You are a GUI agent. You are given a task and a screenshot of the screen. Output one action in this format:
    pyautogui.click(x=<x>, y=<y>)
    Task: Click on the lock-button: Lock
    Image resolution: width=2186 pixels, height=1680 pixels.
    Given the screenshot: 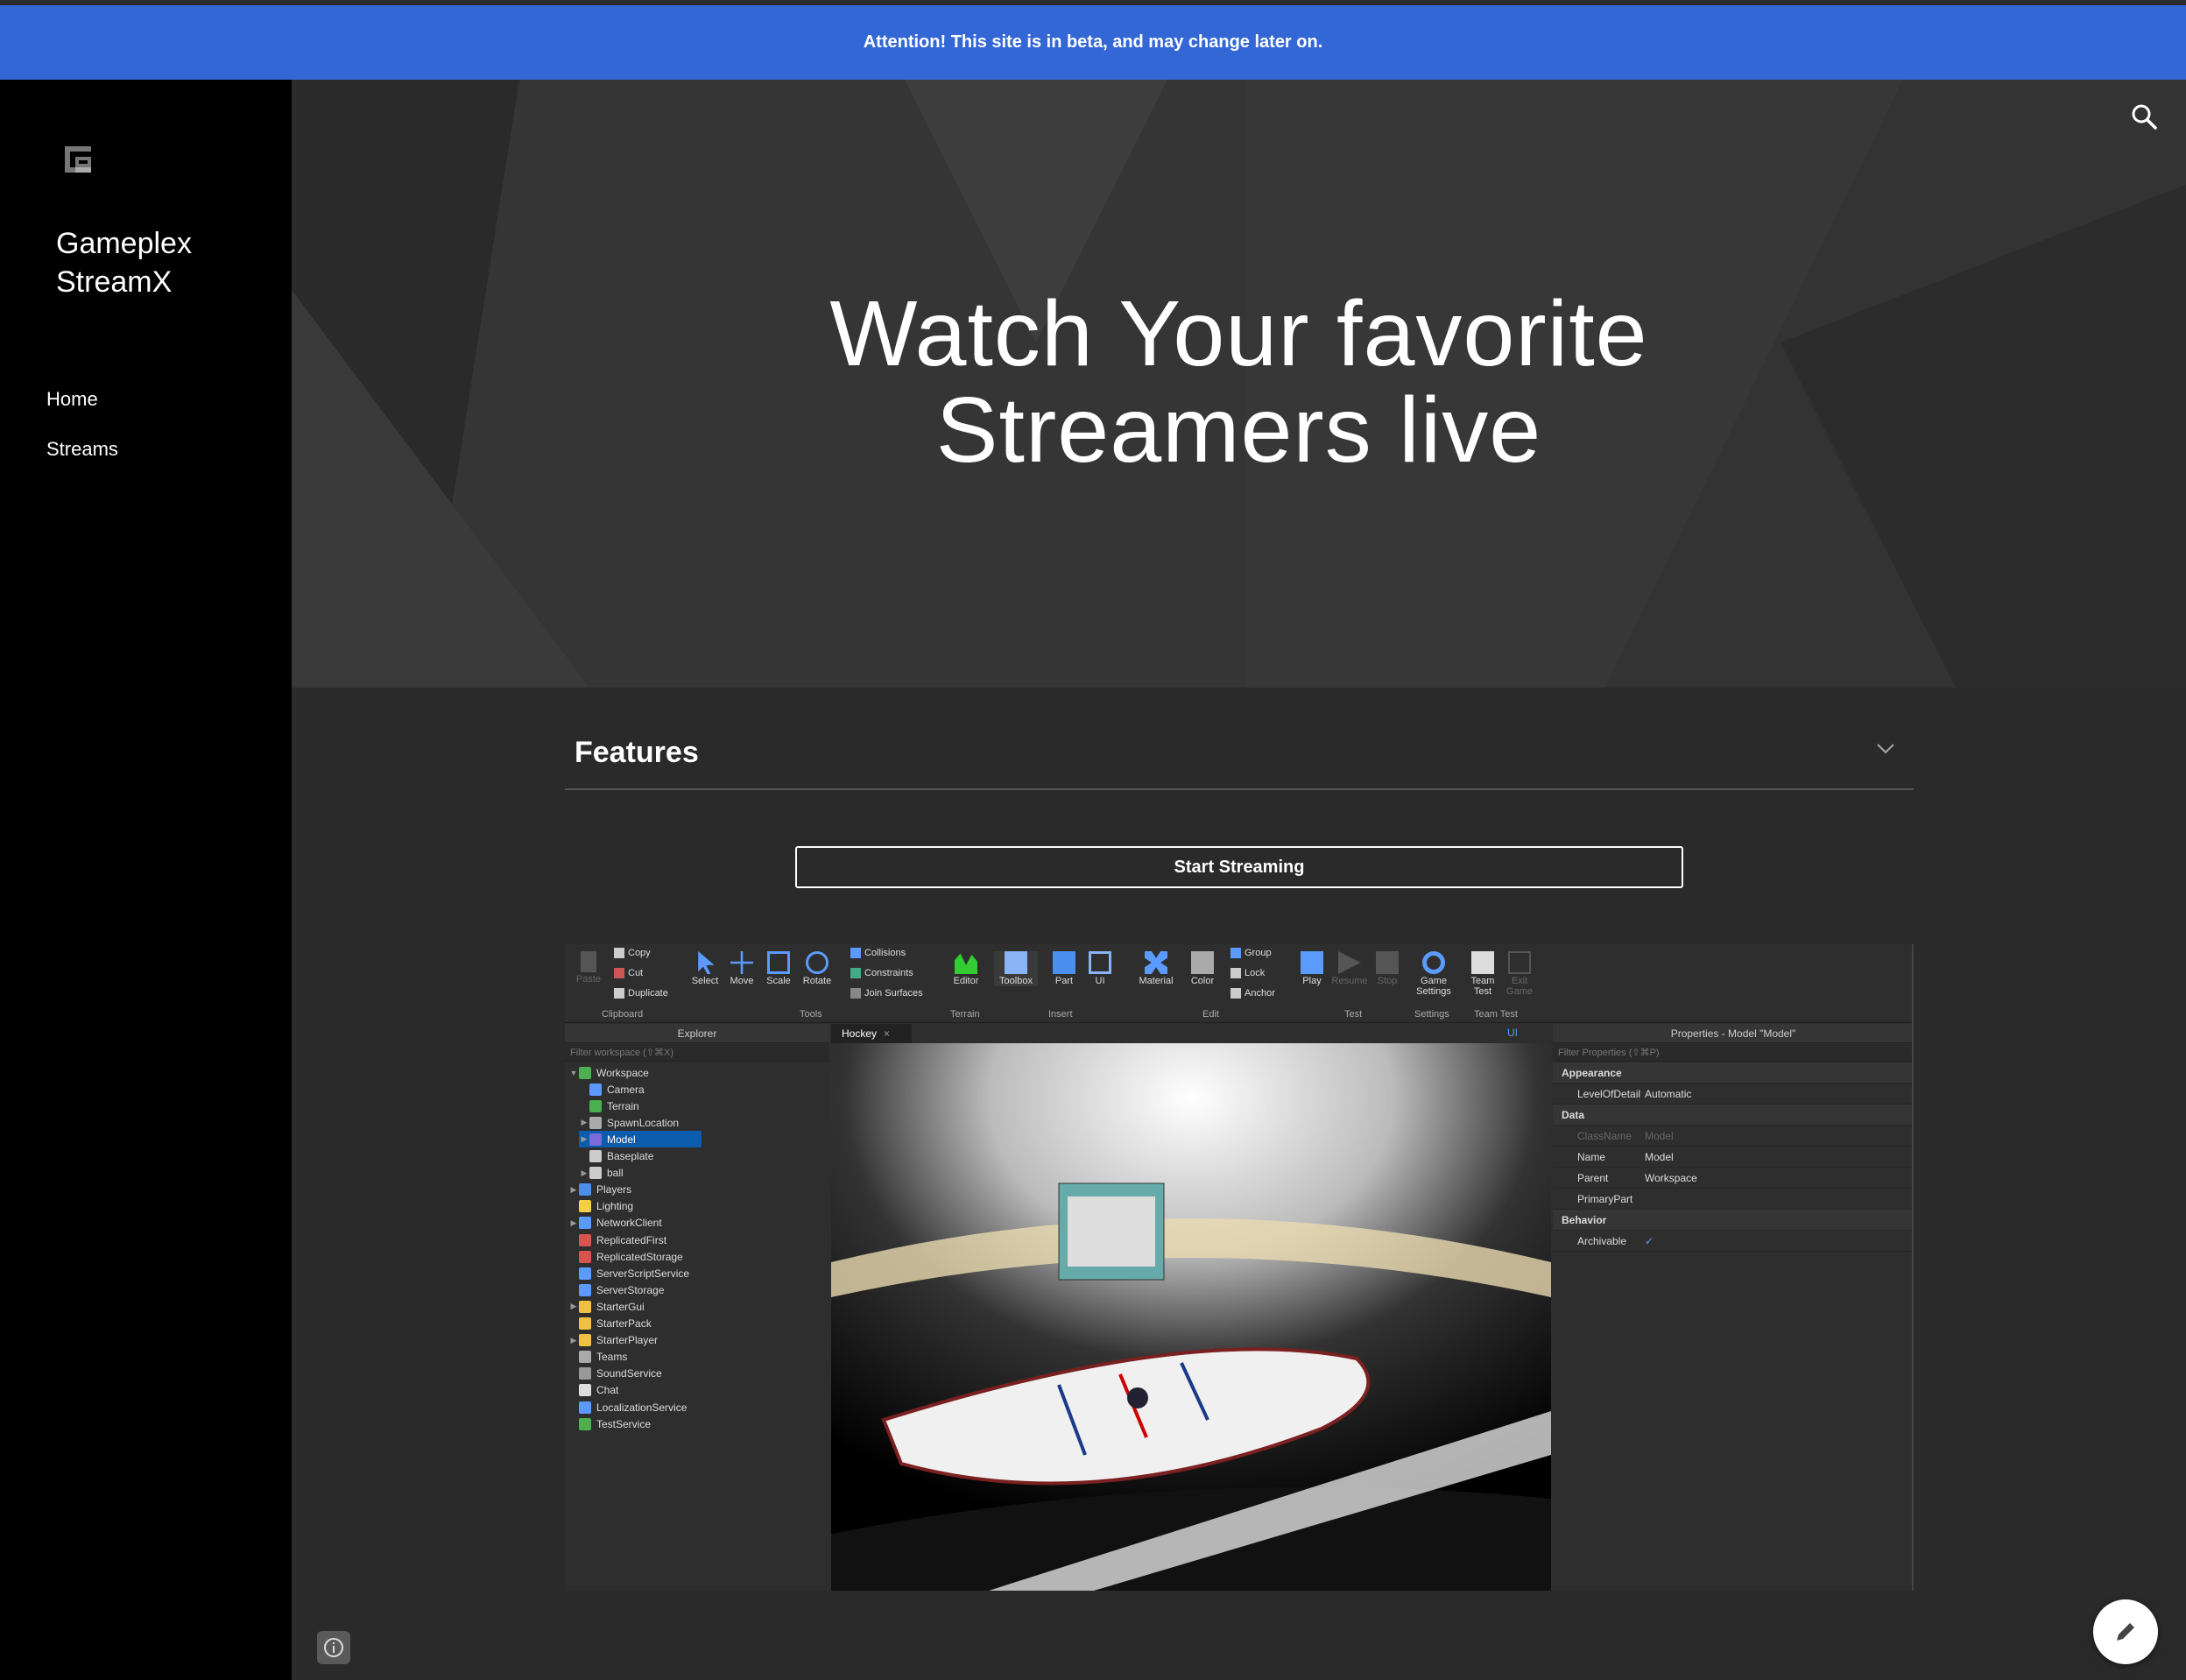 What is the action you would take?
    pyautogui.click(x=1248, y=973)
    